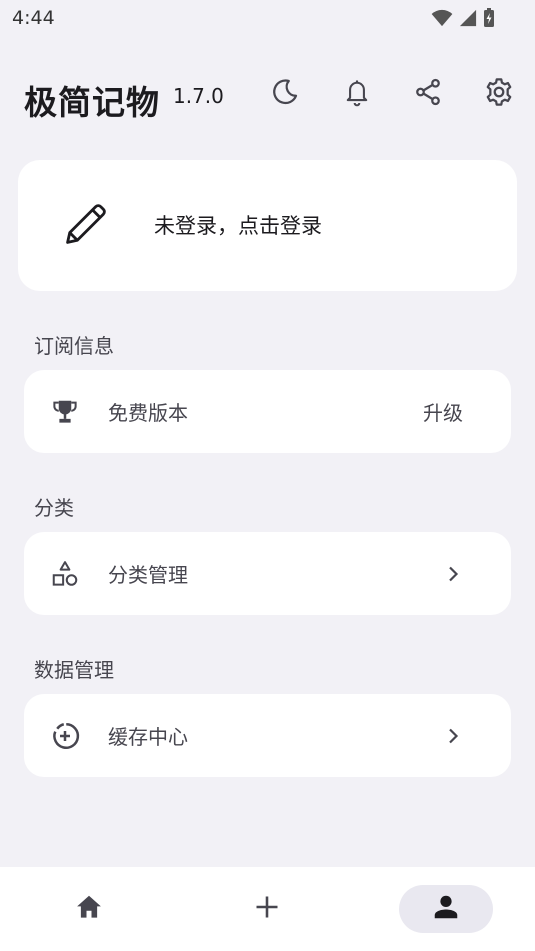 Image resolution: width=535 pixels, height=951 pixels. What do you see at coordinates (442, 20) in the screenshot?
I see `wifi-icon` at bounding box center [442, 20].